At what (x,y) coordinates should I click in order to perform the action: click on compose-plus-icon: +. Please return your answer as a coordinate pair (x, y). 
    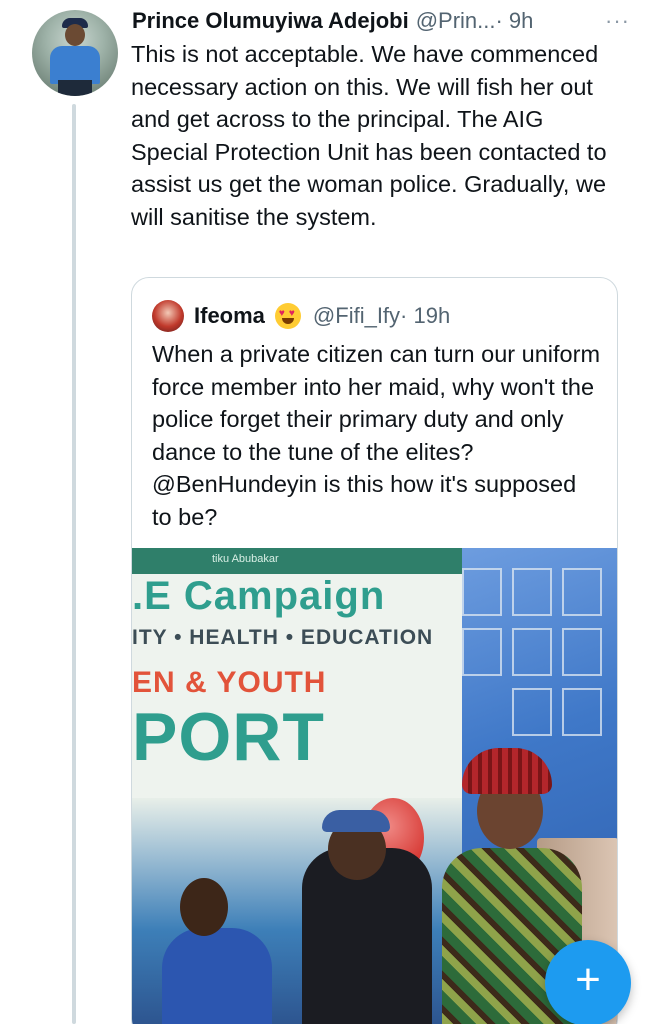
    Looking at the image, I should click on (588, 979).